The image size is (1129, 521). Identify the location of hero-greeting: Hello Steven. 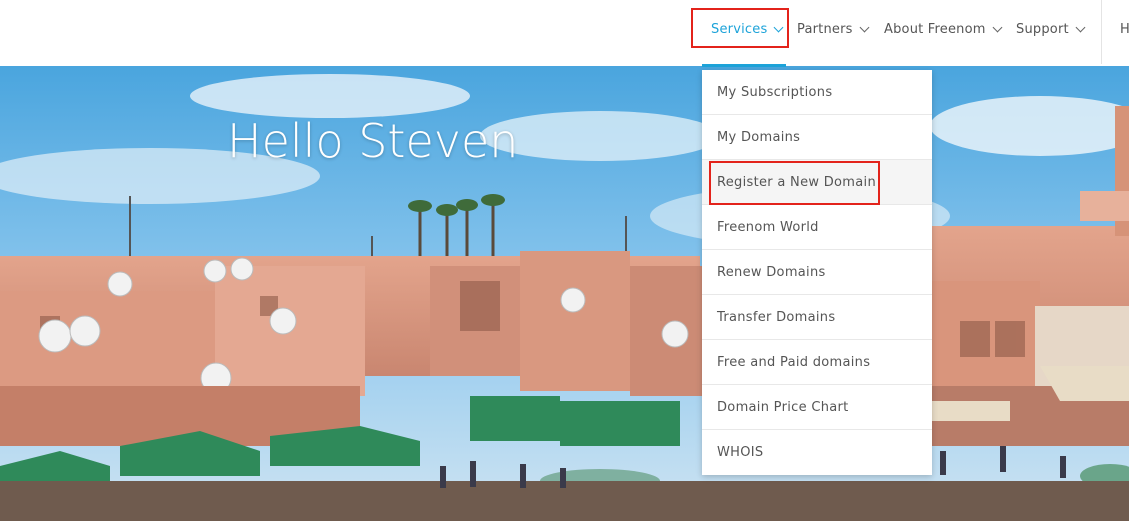
(373, 141).